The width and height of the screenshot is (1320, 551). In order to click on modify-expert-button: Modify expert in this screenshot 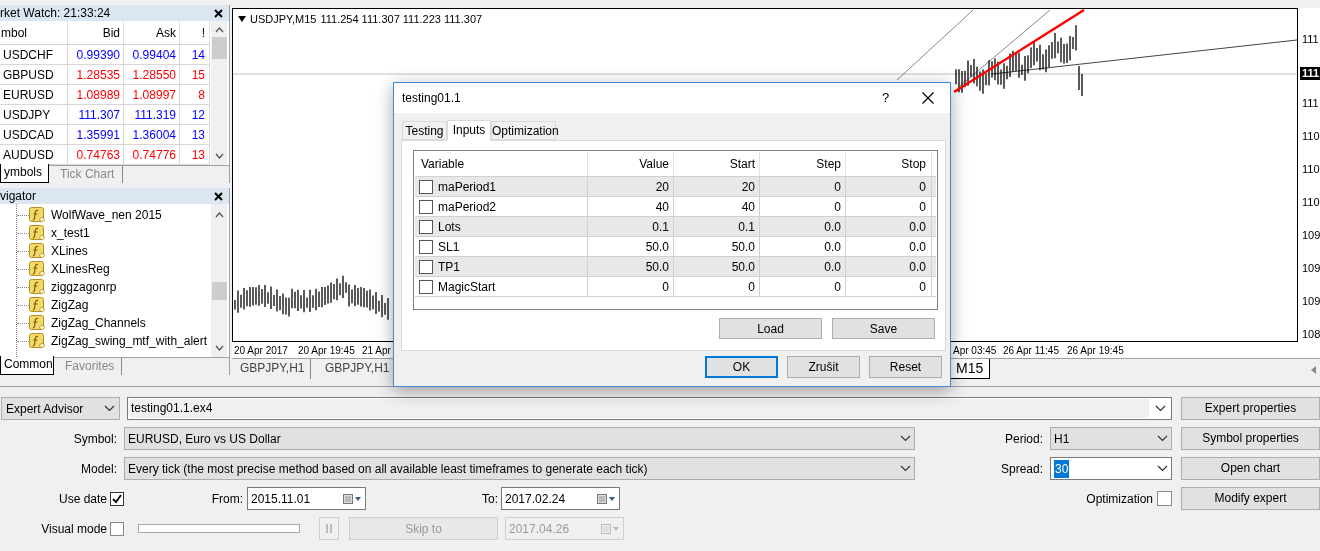, I will do `click(1250, 498)`.